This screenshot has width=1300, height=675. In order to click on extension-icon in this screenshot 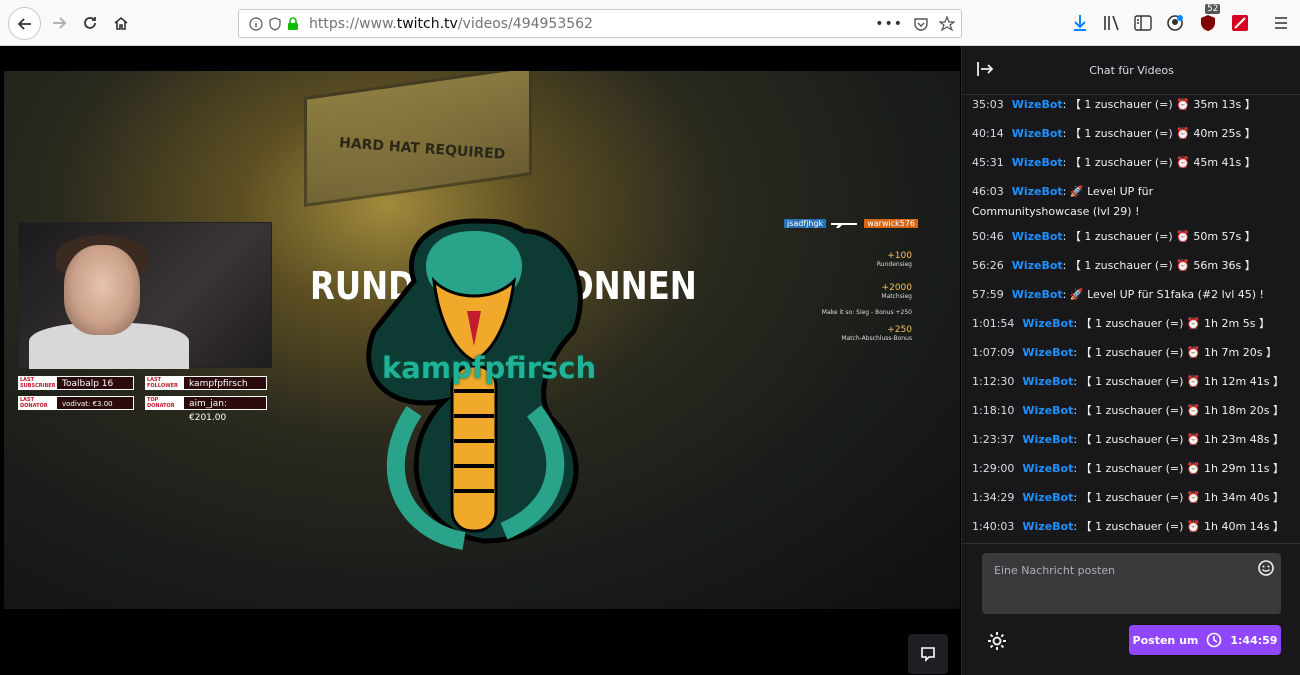, I will do `click(1240, 23)`.